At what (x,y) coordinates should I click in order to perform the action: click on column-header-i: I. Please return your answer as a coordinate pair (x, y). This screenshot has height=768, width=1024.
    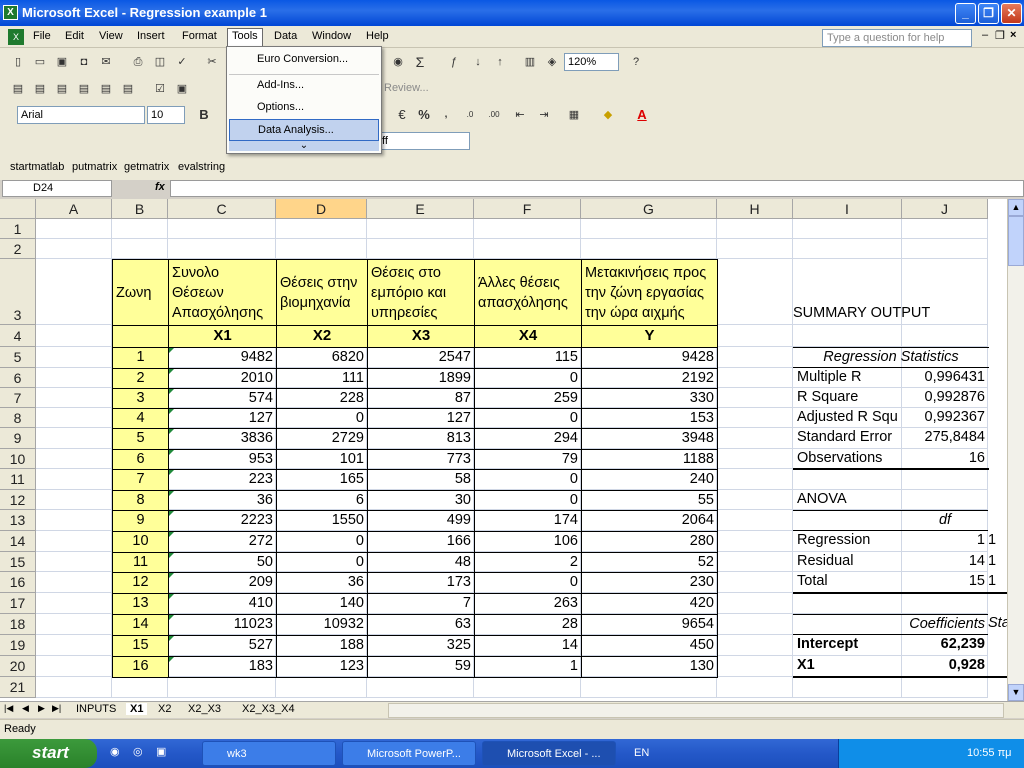
    Looking at the image, I should click on (847, 209).